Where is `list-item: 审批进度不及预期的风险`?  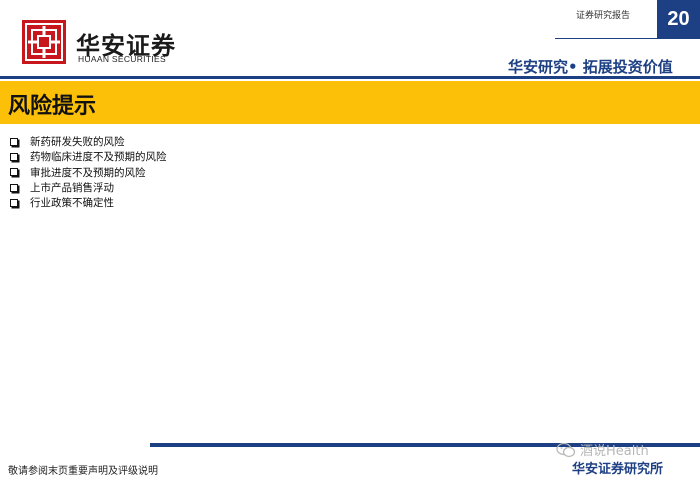 list-item: 审批进度不及预期的风险 is located at coordinates (88, 172).